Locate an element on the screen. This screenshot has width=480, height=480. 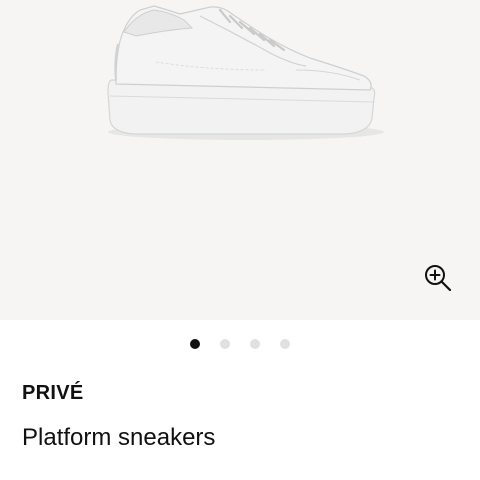
product-brand: PRIVÉ is located at coordinates (53, 393).